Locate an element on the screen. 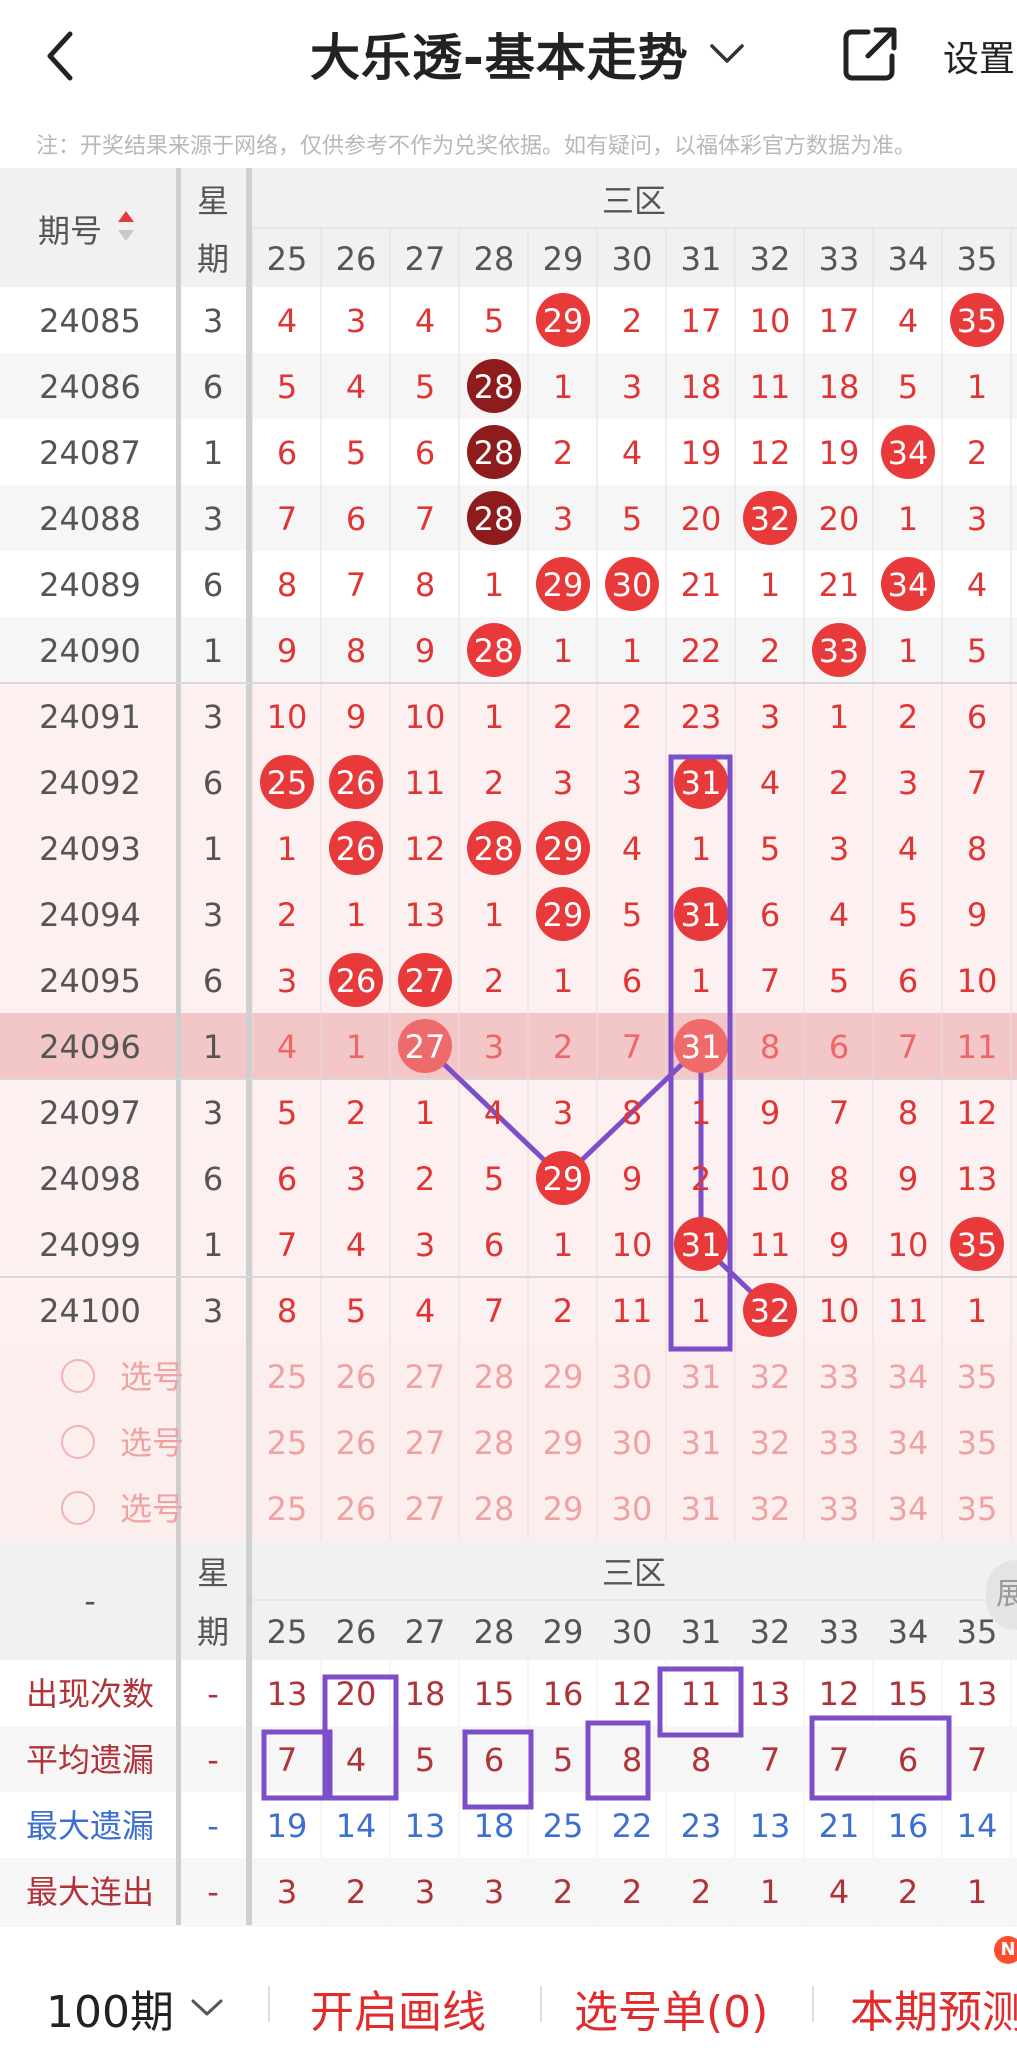  issue-number: 24091 is located at coordinates (90, 717).